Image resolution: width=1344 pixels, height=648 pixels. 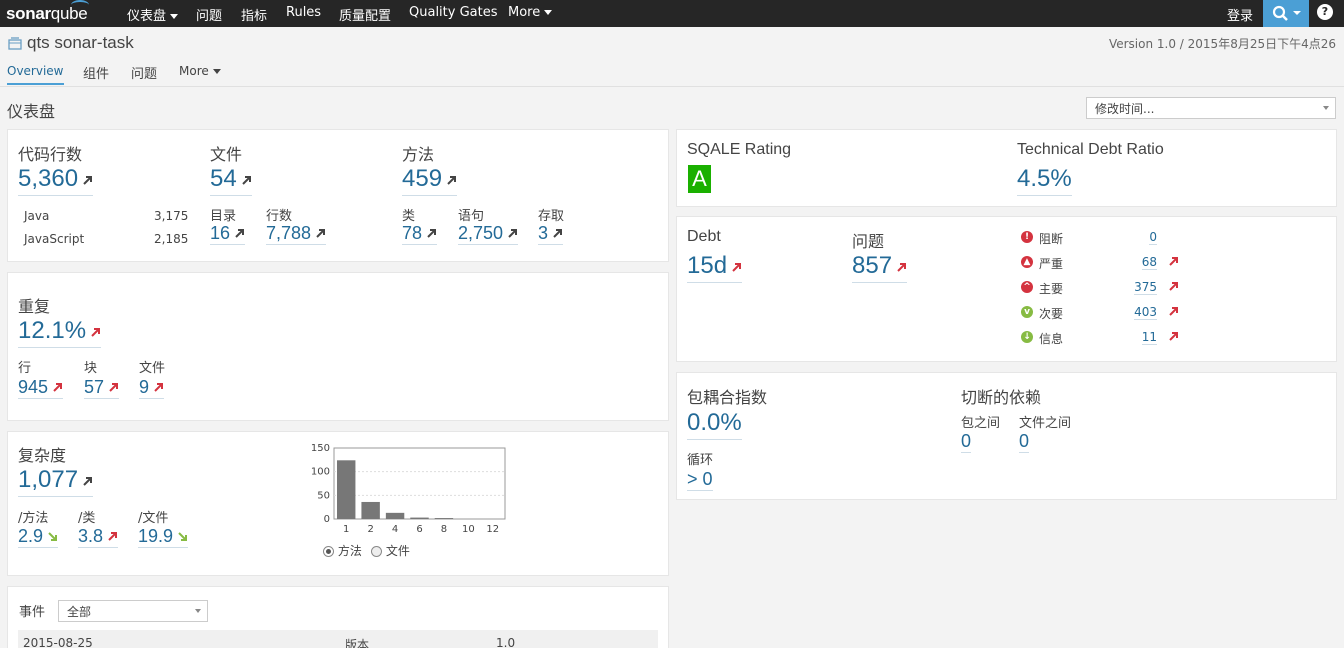 What do you see at coordinates (1325, 12) in the screenshot?
I see `help-icon: ?` at bounding box center [1325, 12].